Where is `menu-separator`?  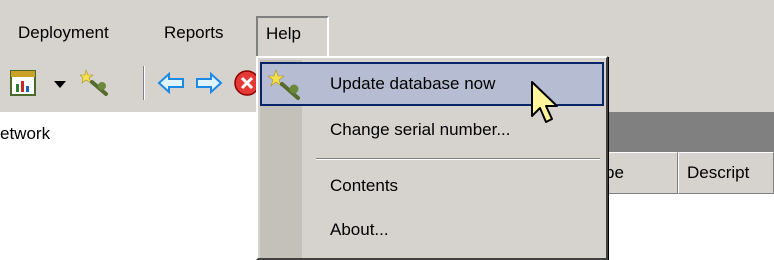 menu-separator is located at coordinates (458, 159).